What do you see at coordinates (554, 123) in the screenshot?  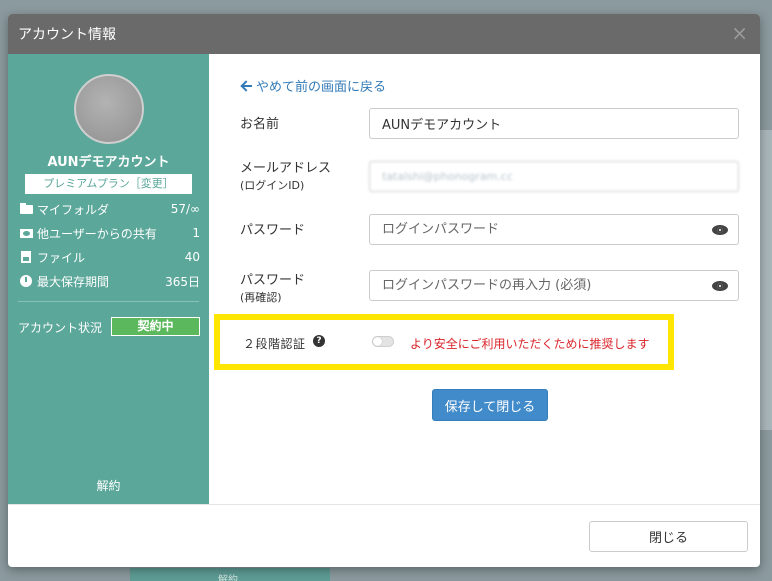 I see `name-input` at bounding box center [554, 123].